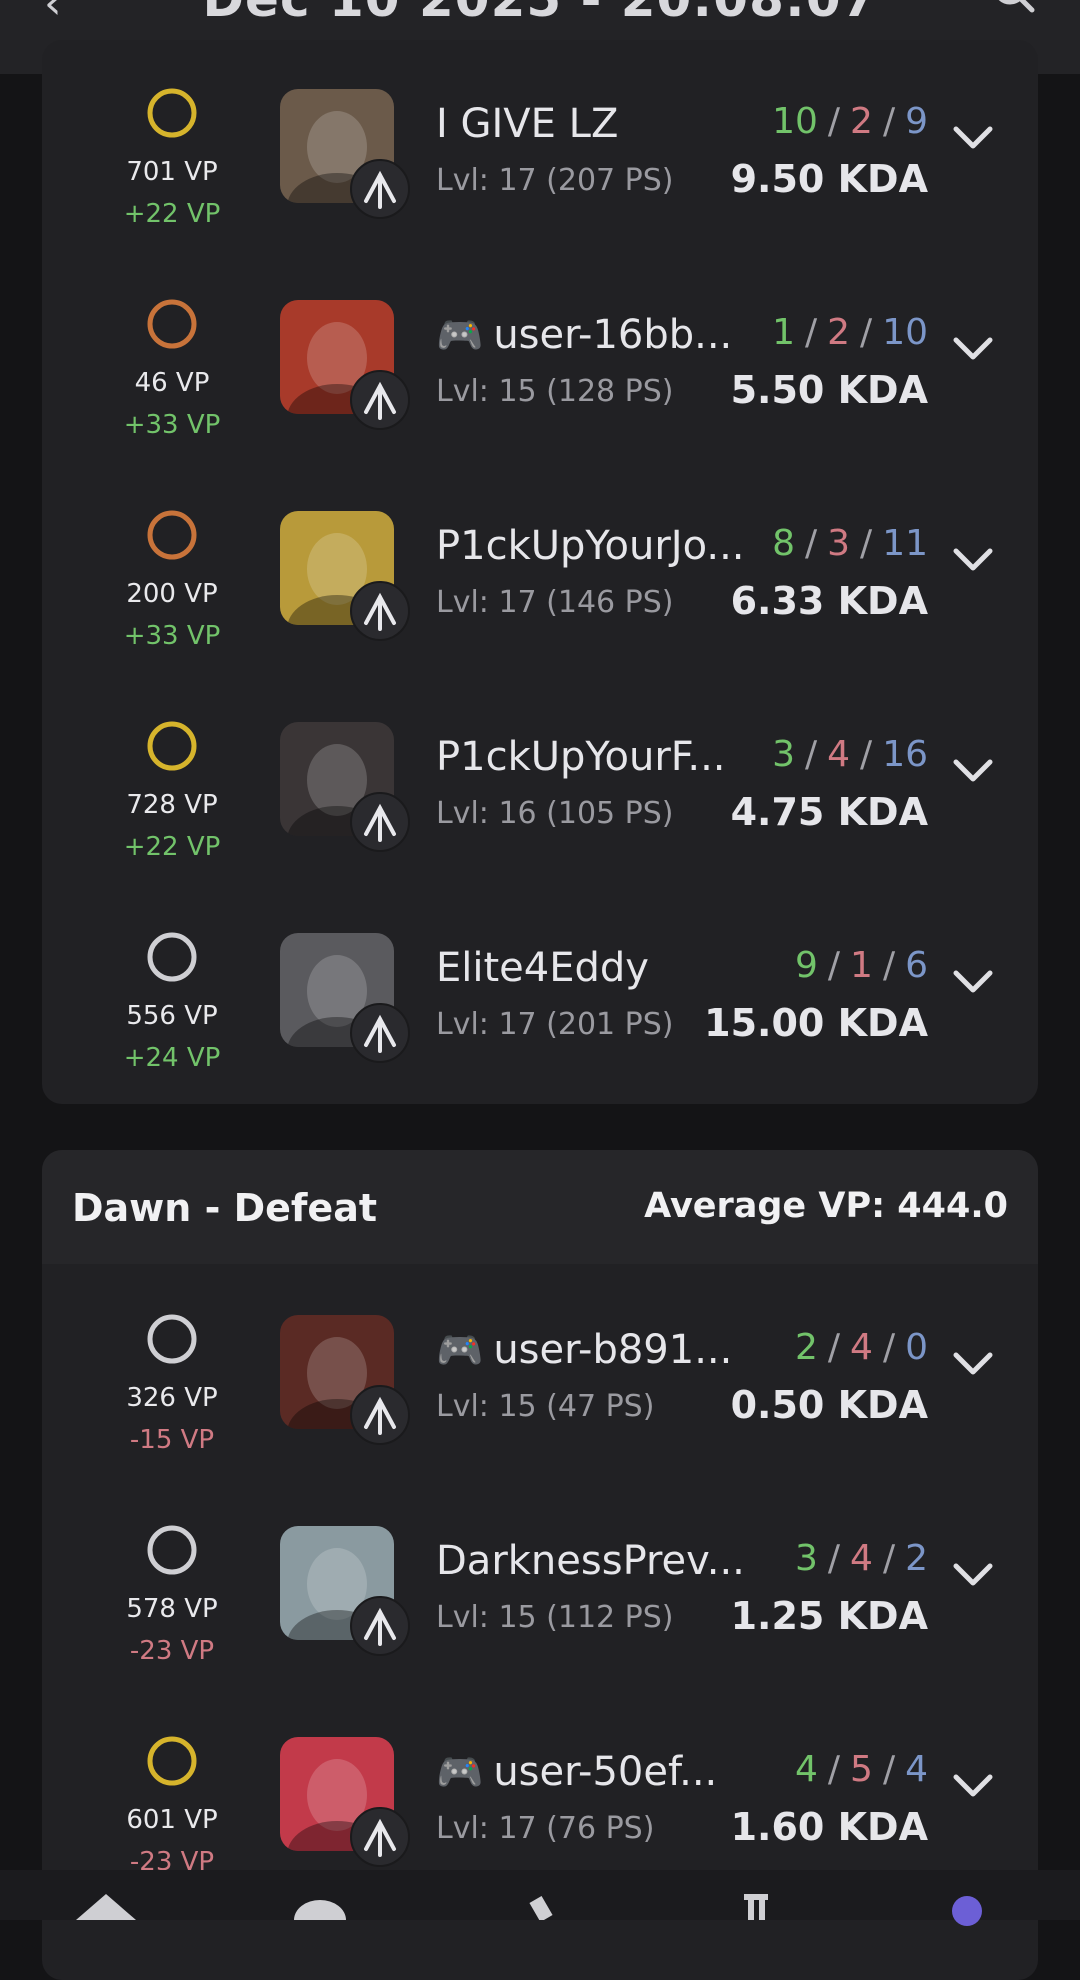  Describe the element at coordinates (380, 822) in the screenshot. I see `spike-icon` at that location.